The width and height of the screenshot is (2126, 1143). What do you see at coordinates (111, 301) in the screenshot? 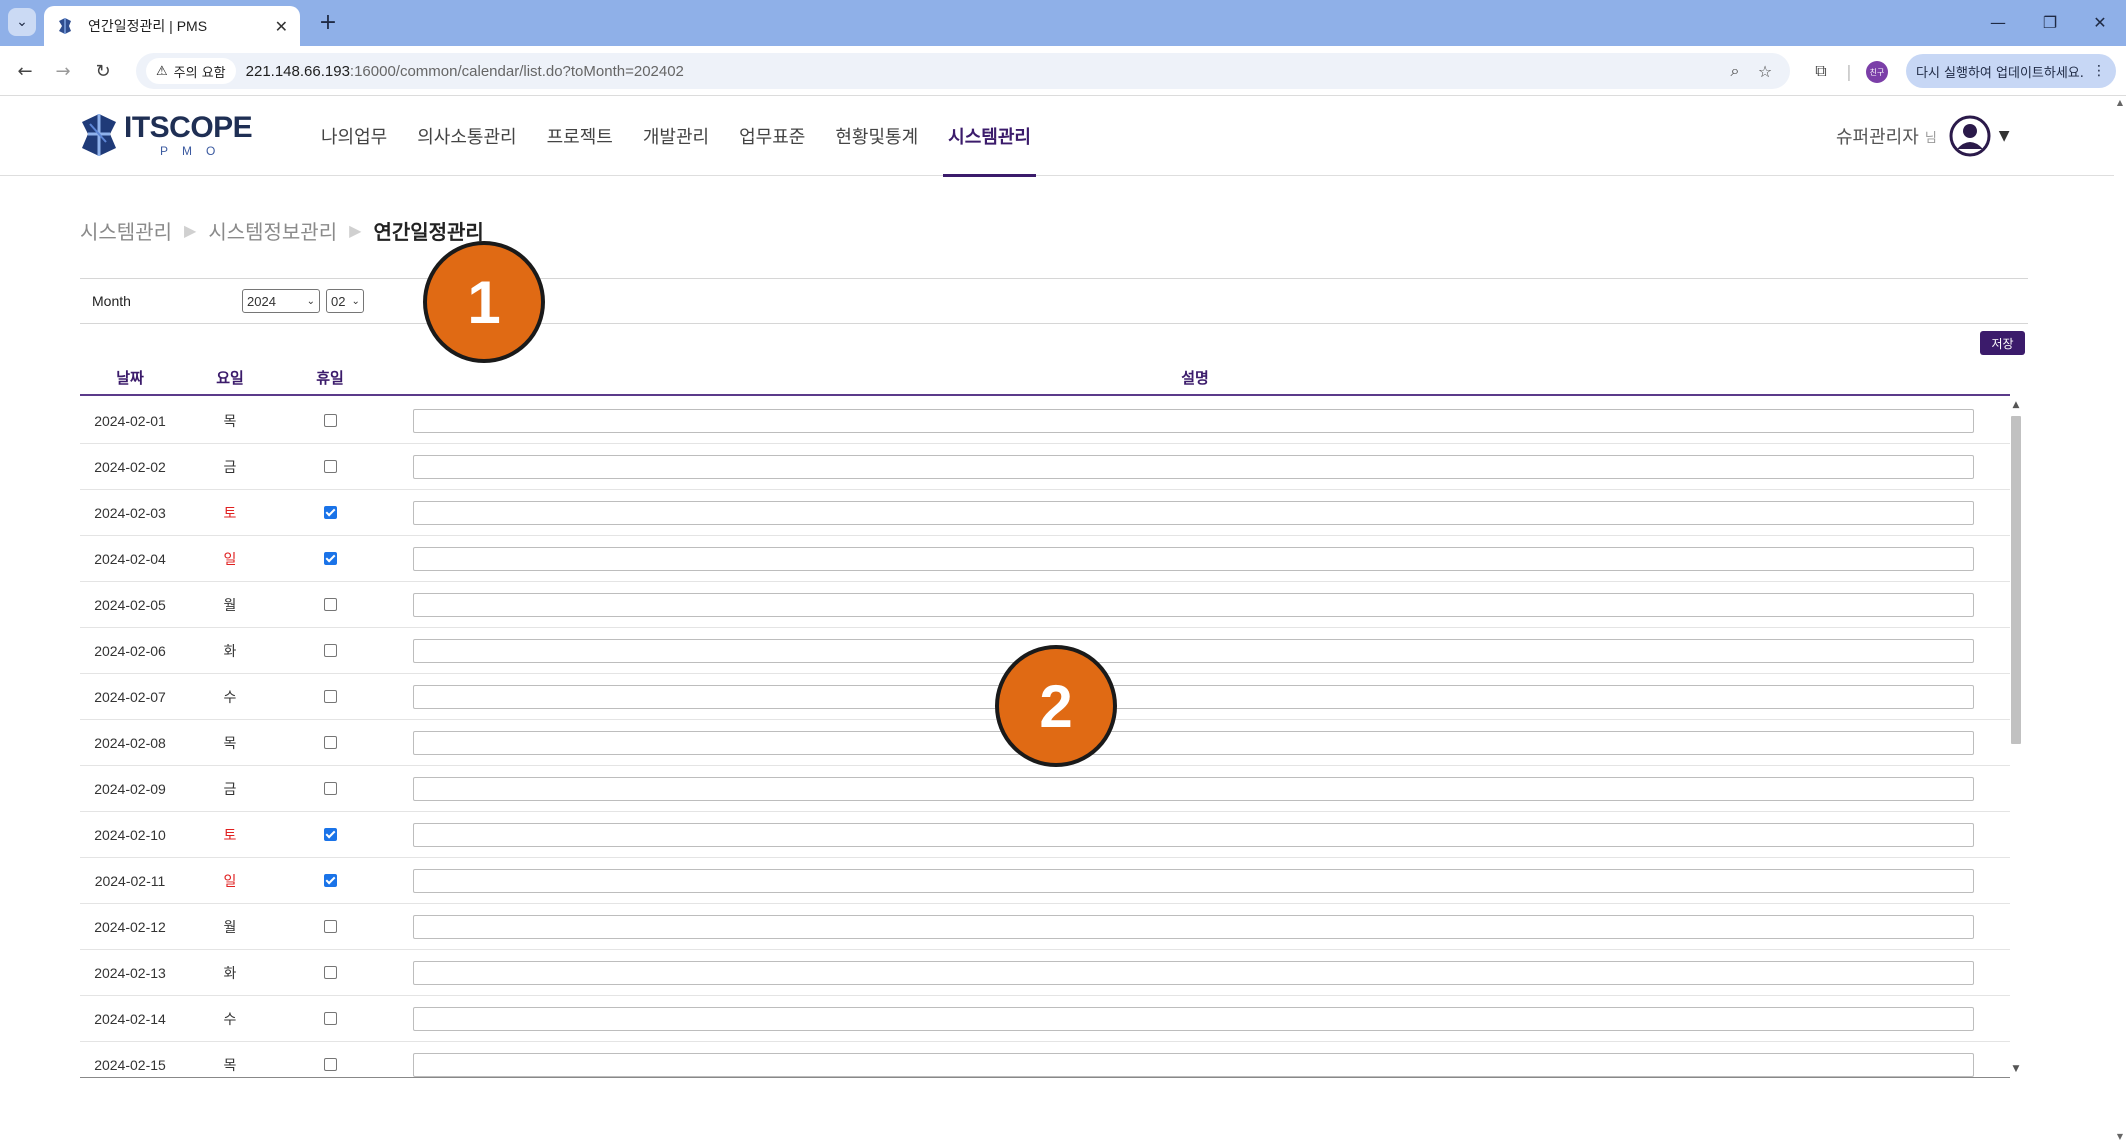
I see `month-label: Month` at bounding box center [111, 301].